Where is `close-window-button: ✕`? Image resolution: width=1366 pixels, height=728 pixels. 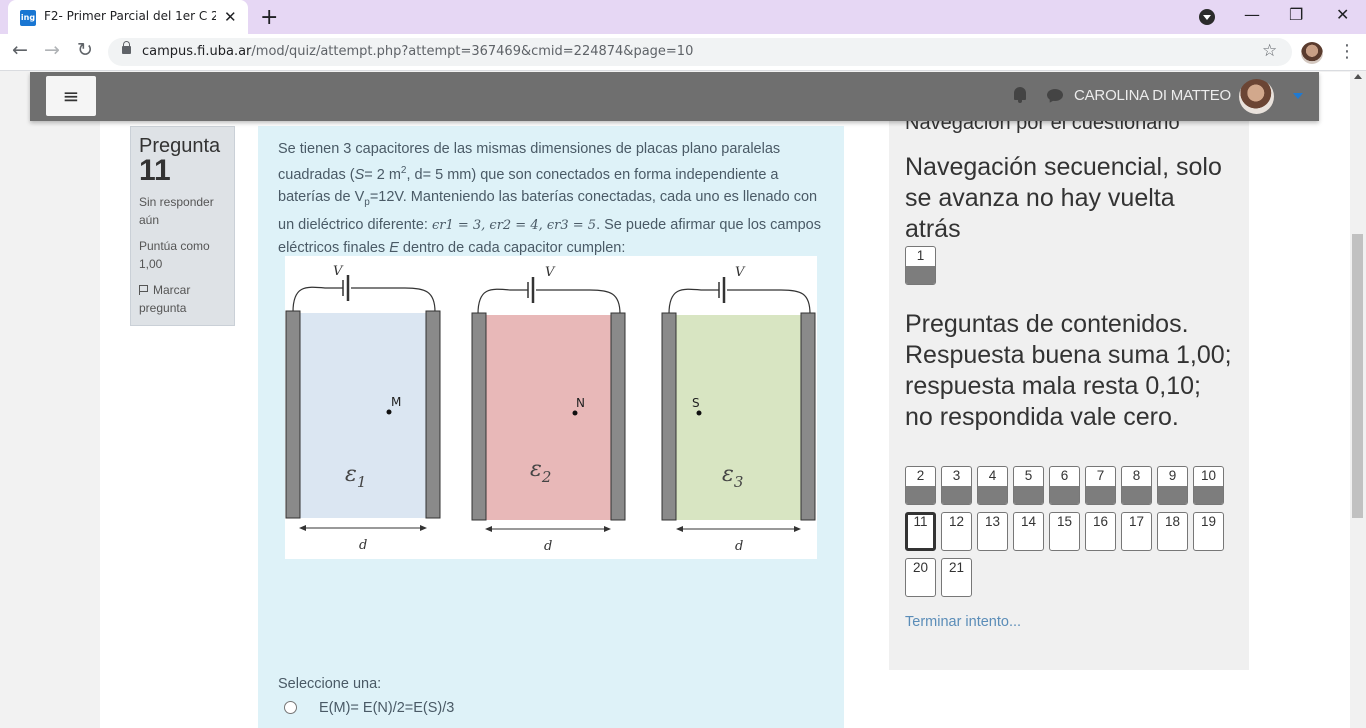
close-window-button: ✕ is located at coordinates (1342, 14).